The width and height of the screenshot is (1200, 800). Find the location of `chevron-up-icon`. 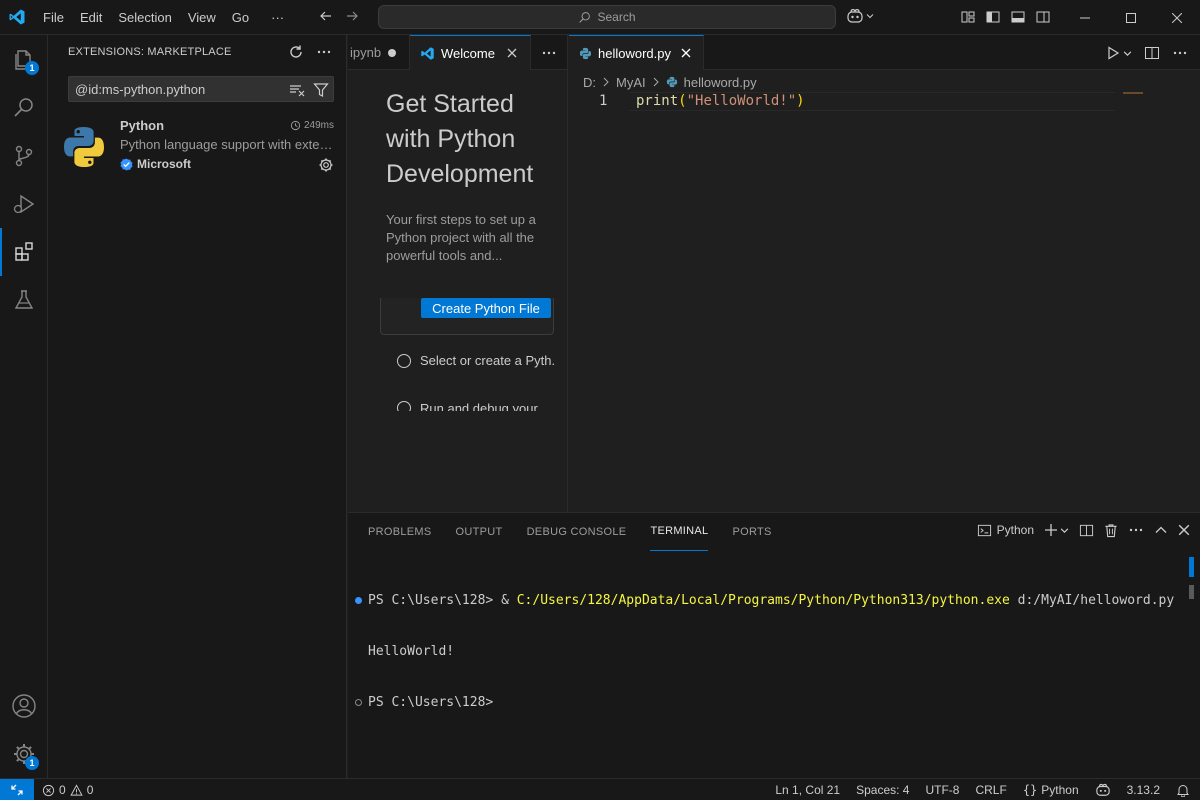

chevron-up-icon is located at coordinates (1161, 530).